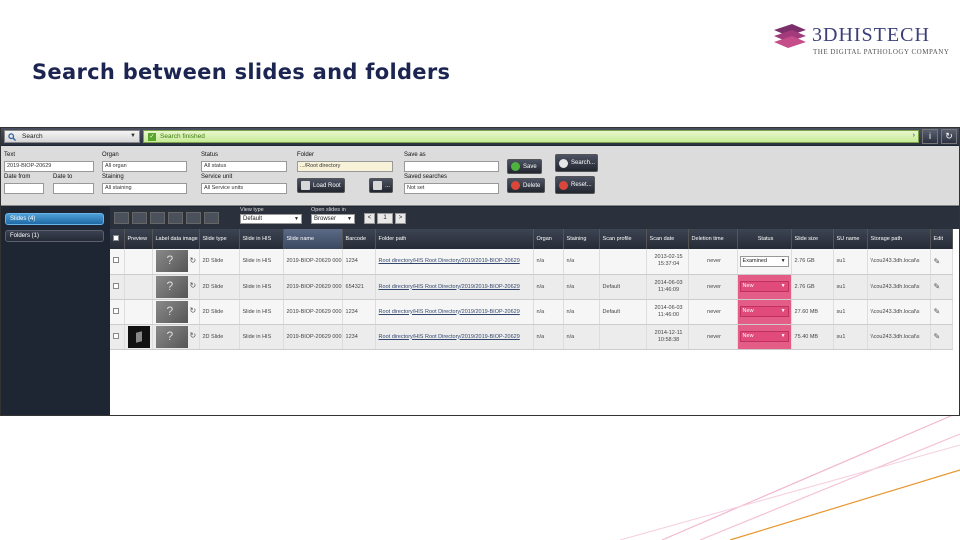  What do you see at coordinates (581, 239) in the screenshot?
I see `column-header: Staining` at bounding box center [581, 239].